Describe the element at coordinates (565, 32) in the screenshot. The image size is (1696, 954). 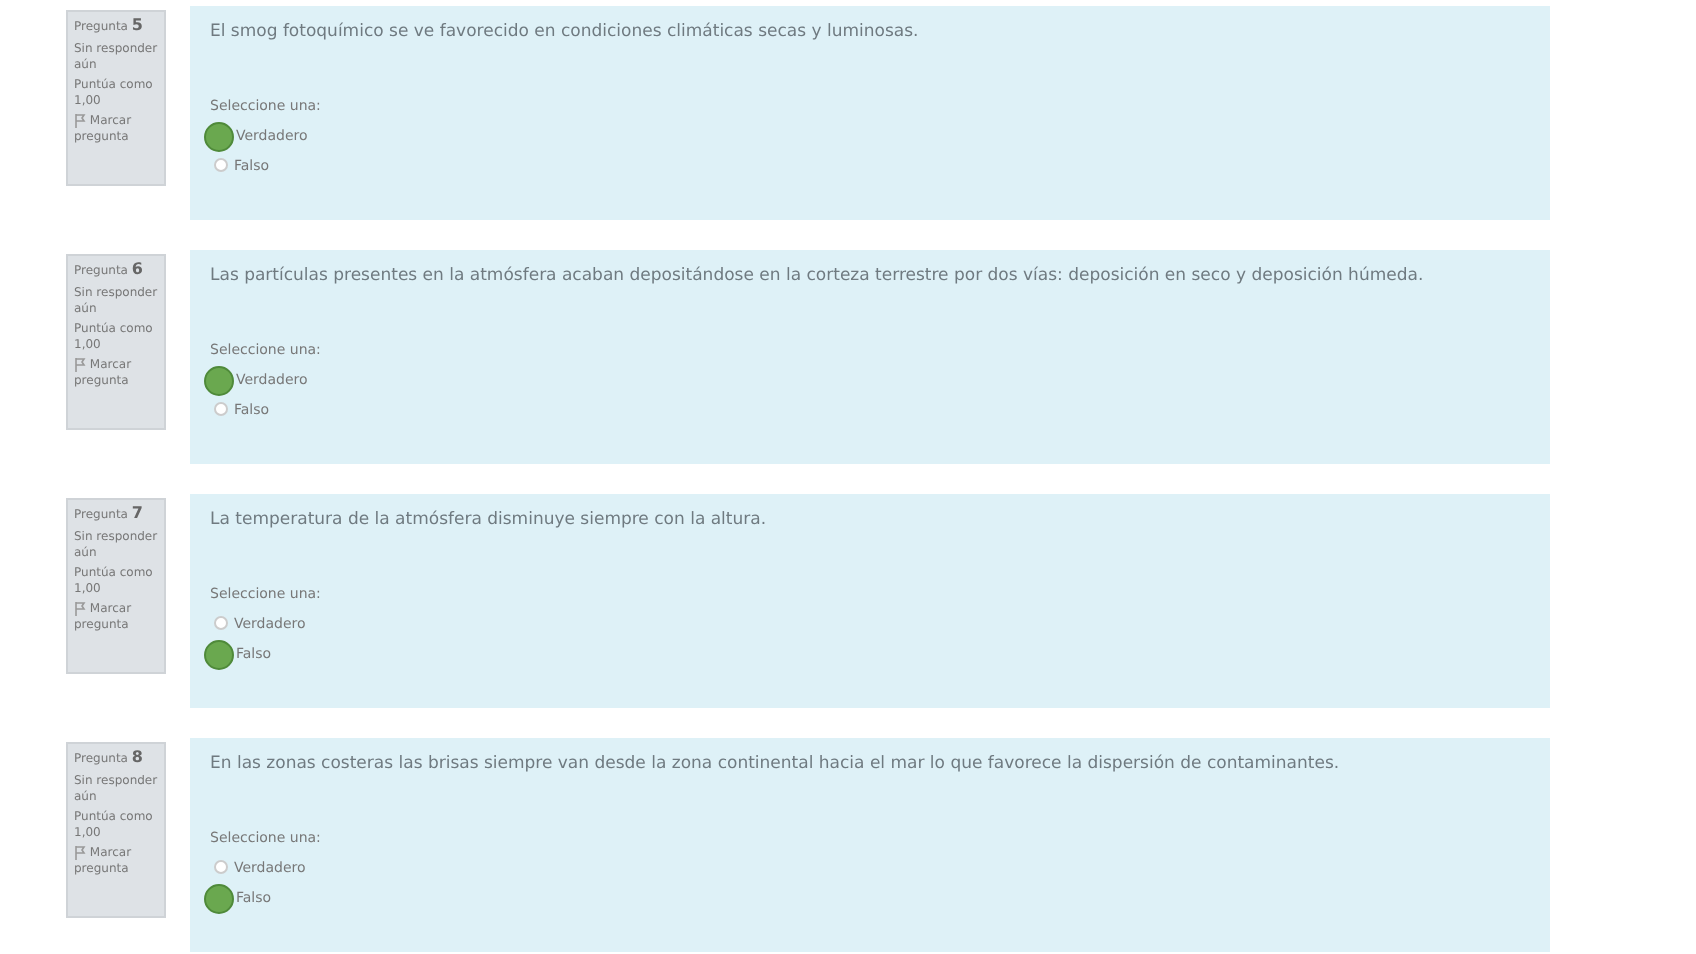
I see `question-text: El smog fotoquímico se ve favorecido en condiciones climáticas secas y luminosas.` at that location.